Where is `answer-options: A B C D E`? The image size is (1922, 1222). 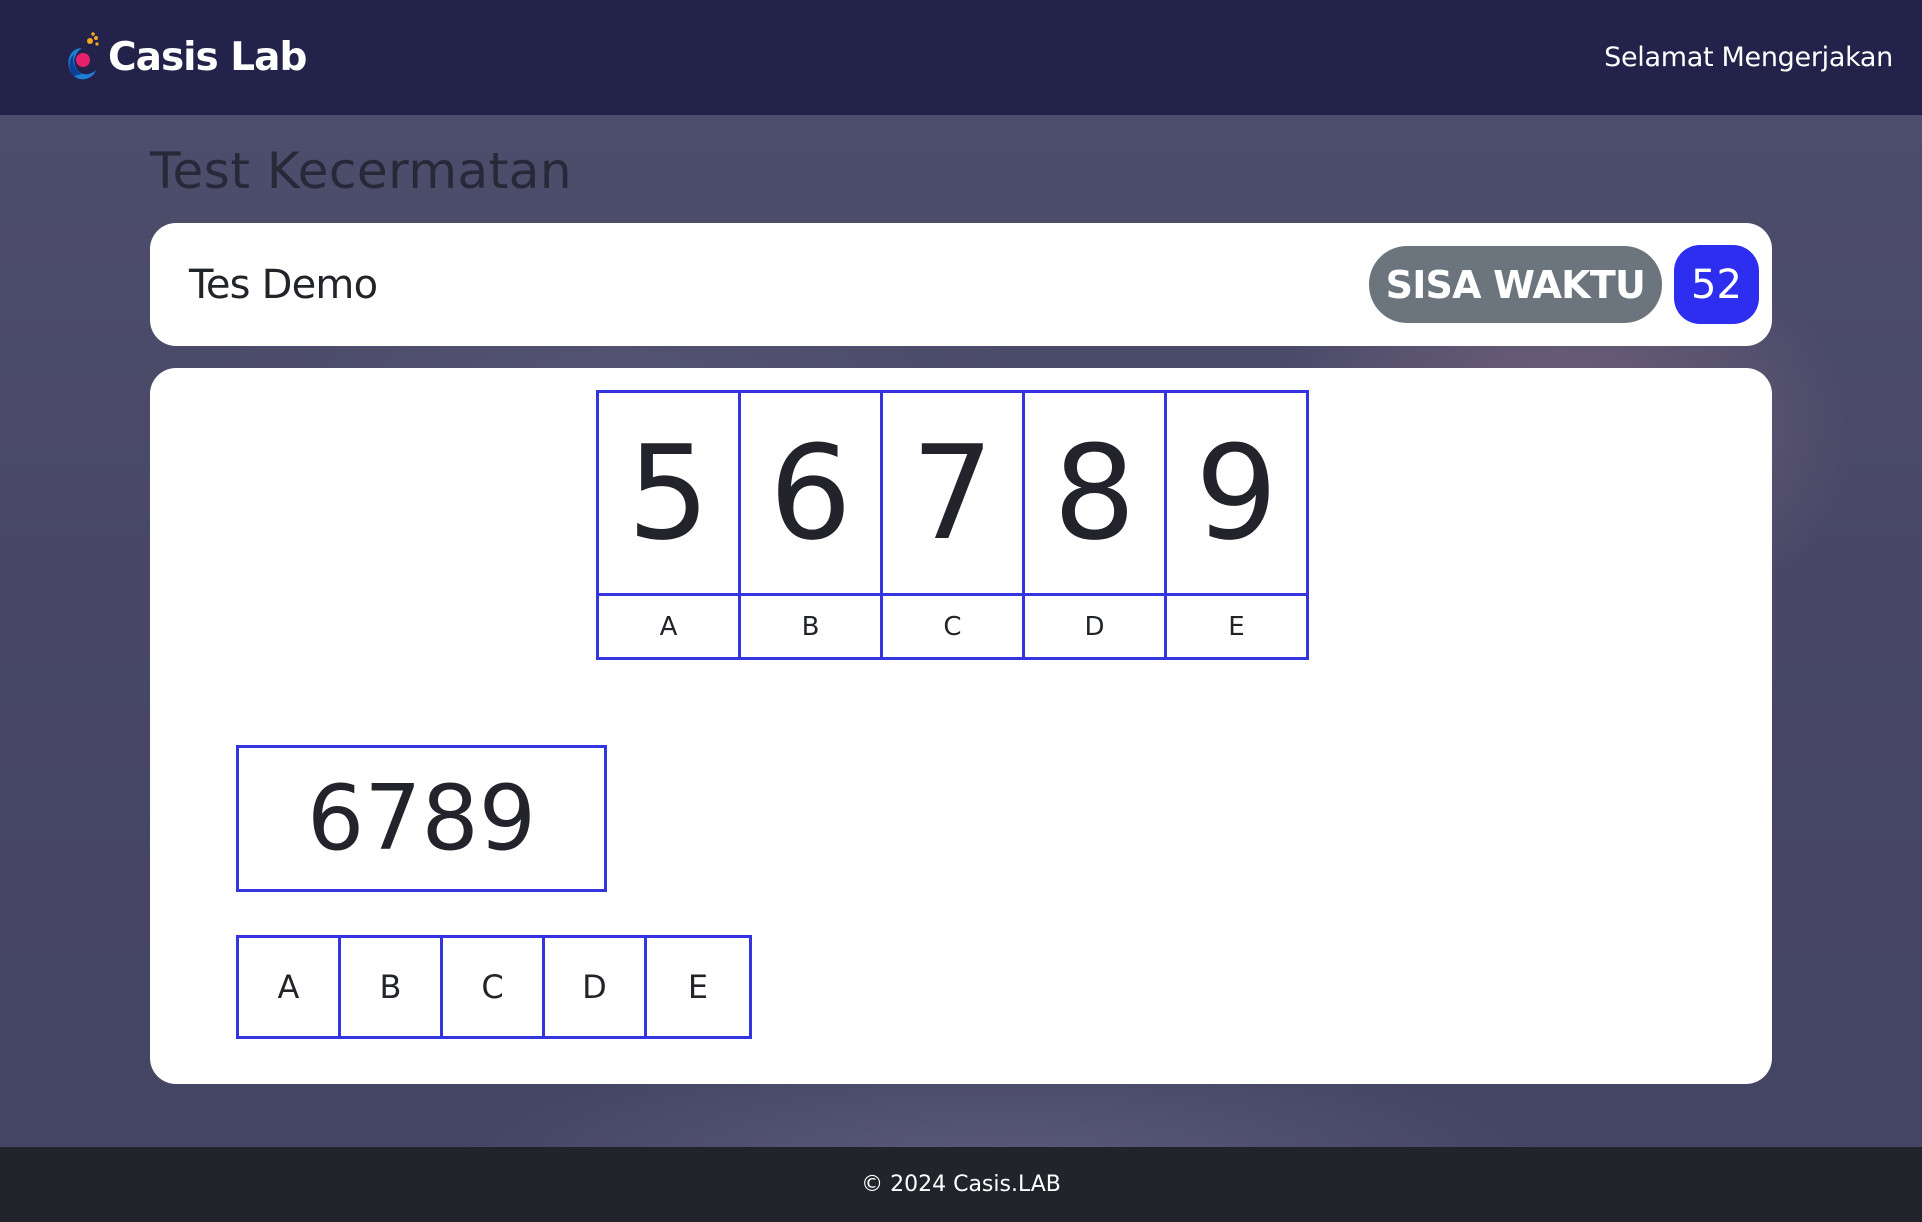 answer-options: A B C D E is located at coordinates (494, 987).